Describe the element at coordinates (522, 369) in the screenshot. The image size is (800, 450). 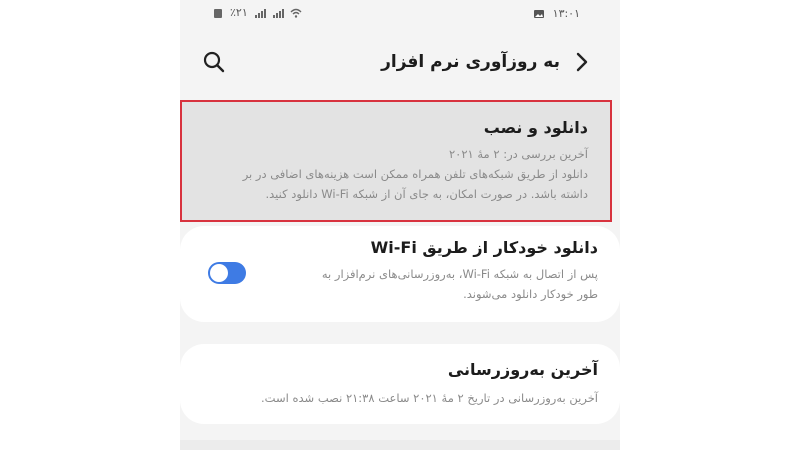
I see `last-update-title: آخرین به‌روزرسانی` at that location.